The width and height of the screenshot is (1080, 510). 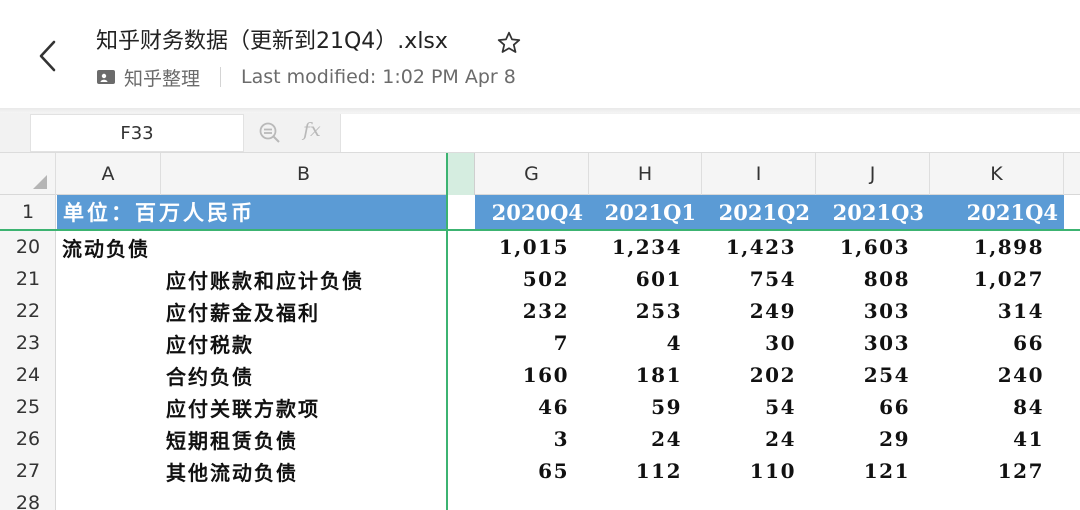 What do you see at coordinates (522, 279) in the screenshot?
I see `value-cell: 502` at bounding box center [522, 279].